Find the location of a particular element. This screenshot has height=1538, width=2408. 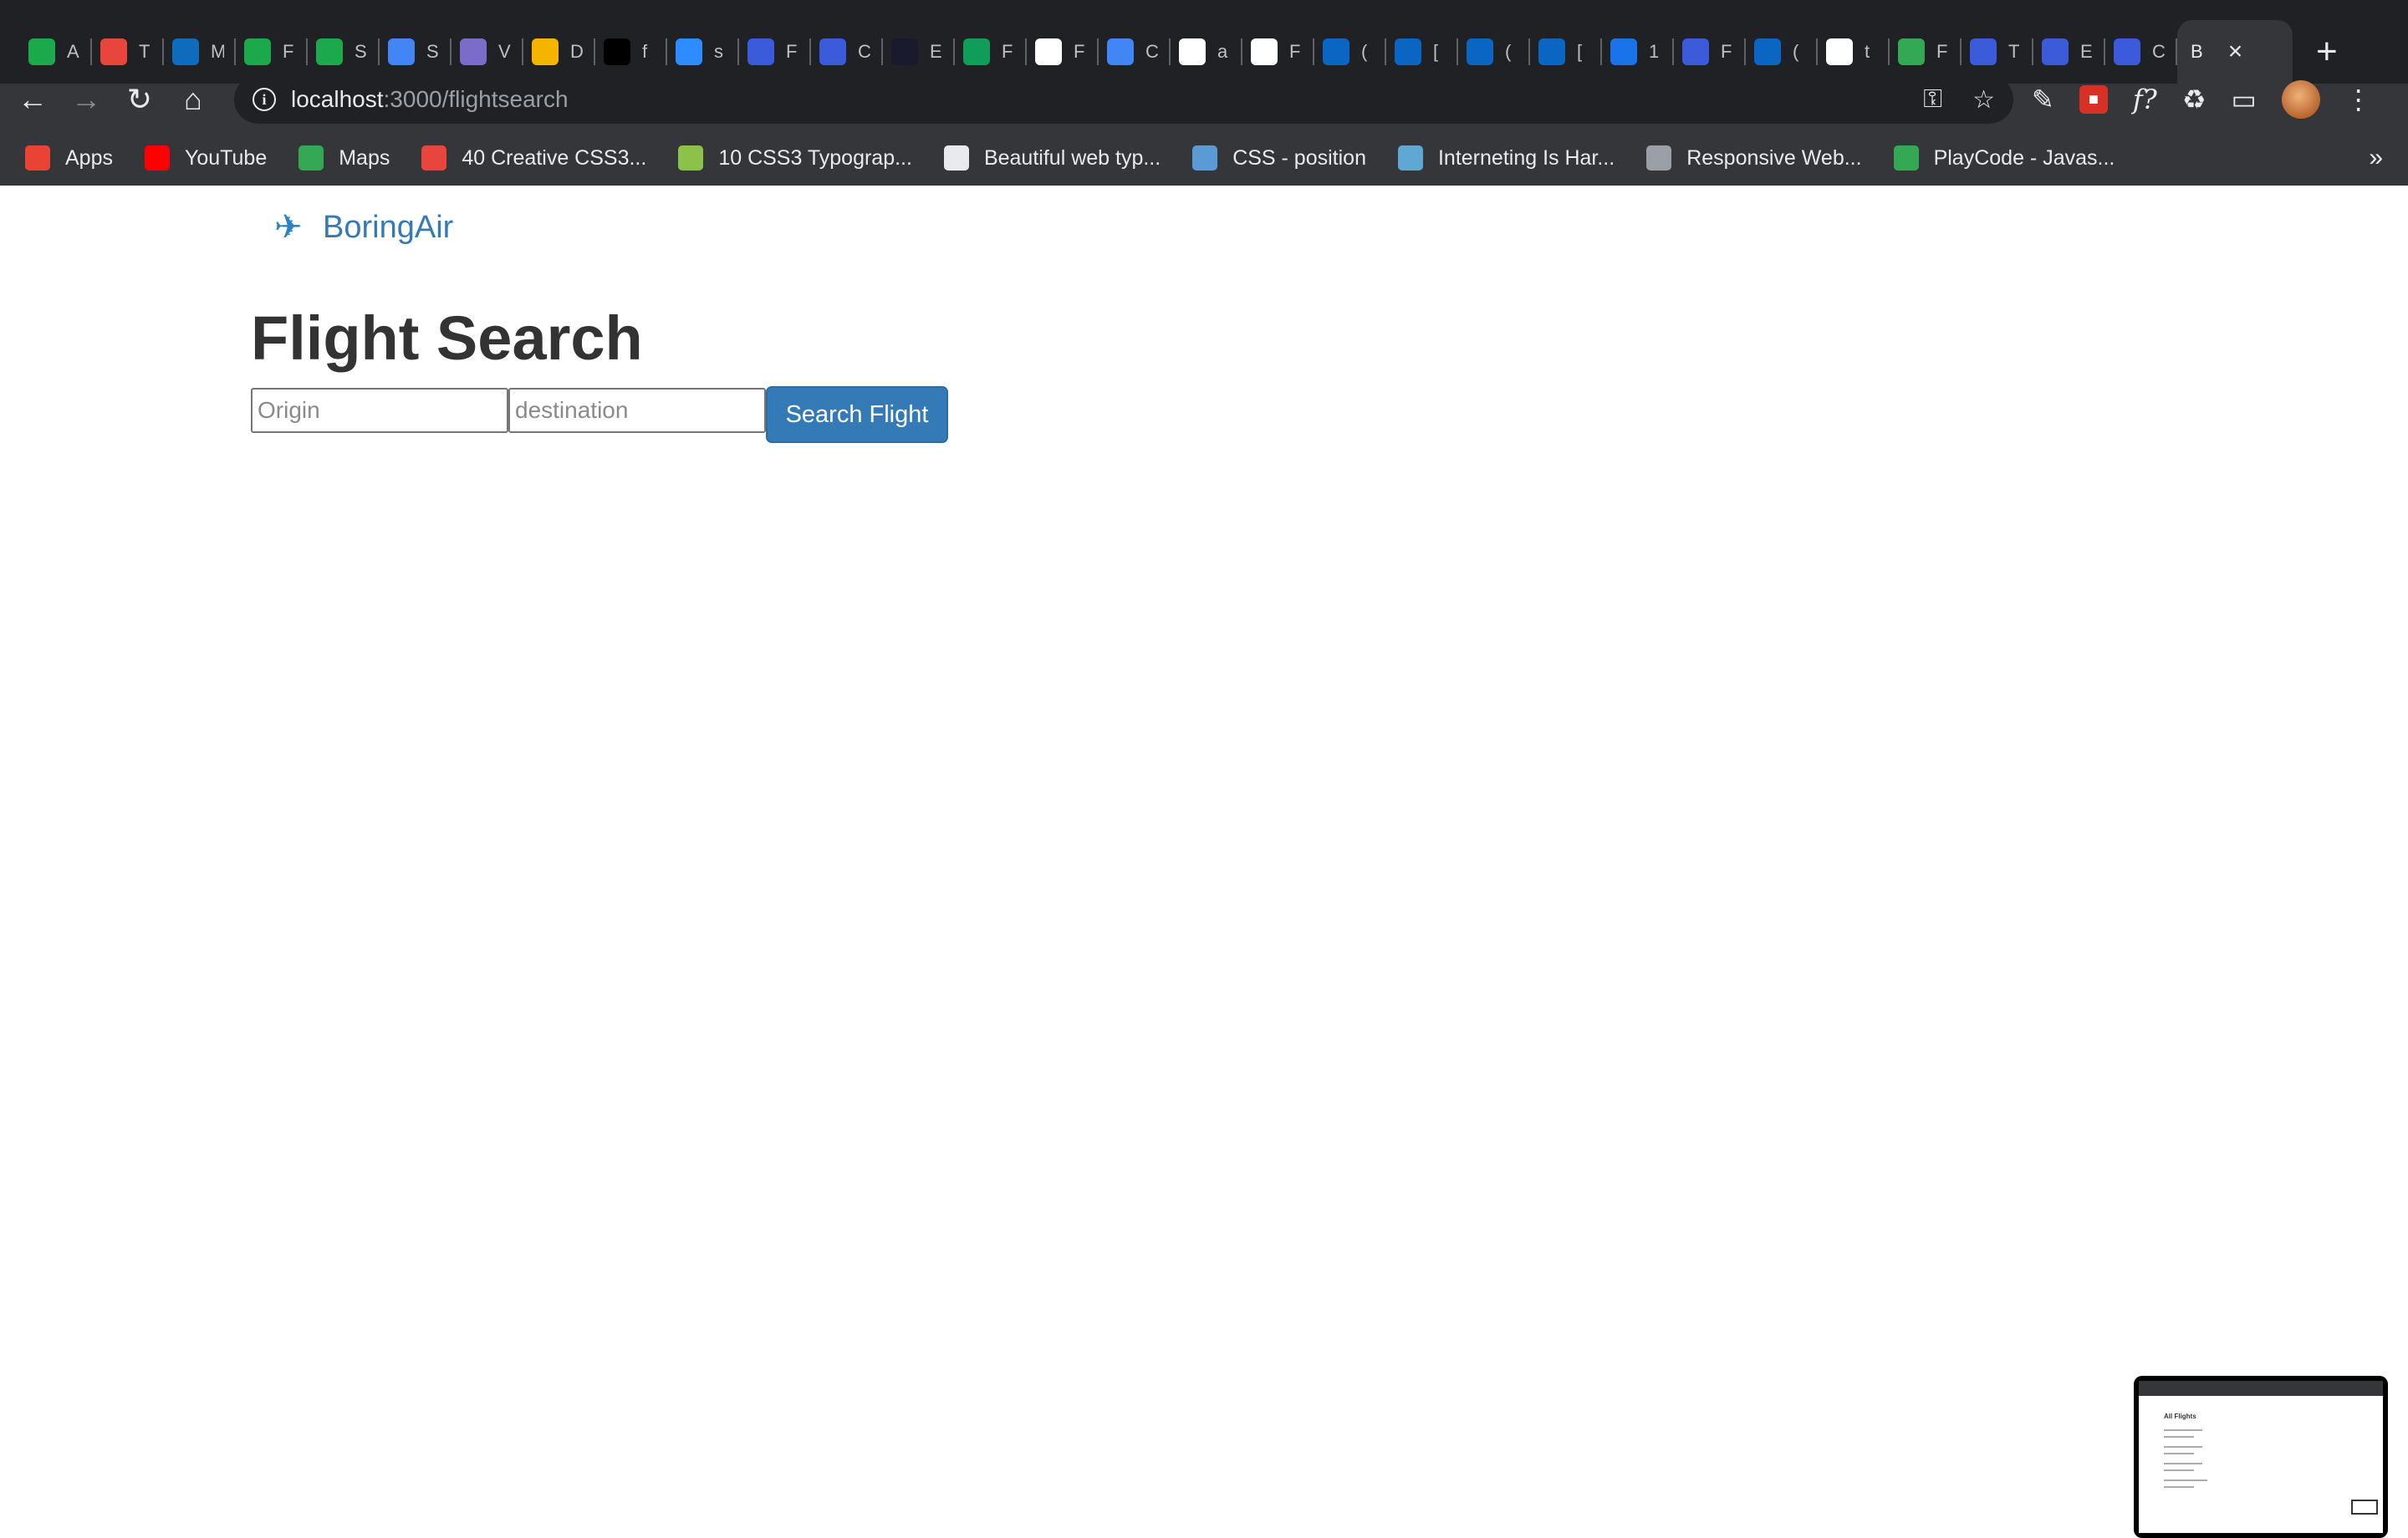

origin-input is located at coordinates (380, 411).